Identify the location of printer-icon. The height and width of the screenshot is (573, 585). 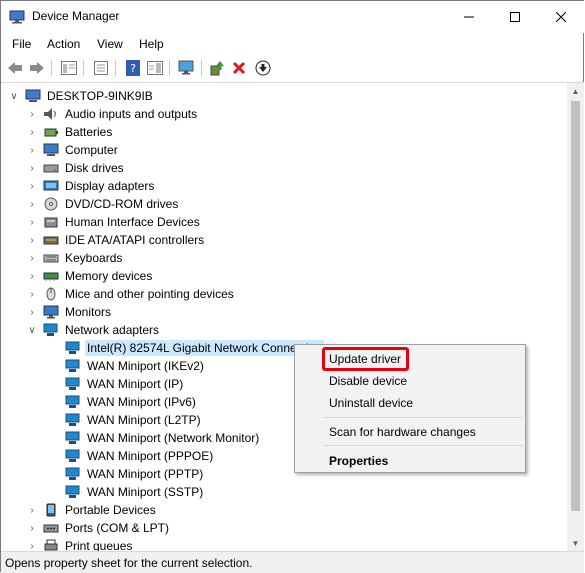
(51, 545).